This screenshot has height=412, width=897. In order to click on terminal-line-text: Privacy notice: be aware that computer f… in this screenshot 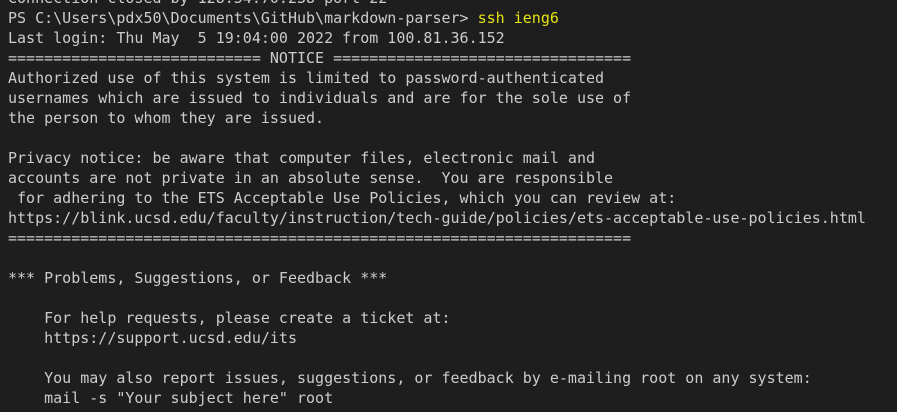, I will do `click(301, 158)`.